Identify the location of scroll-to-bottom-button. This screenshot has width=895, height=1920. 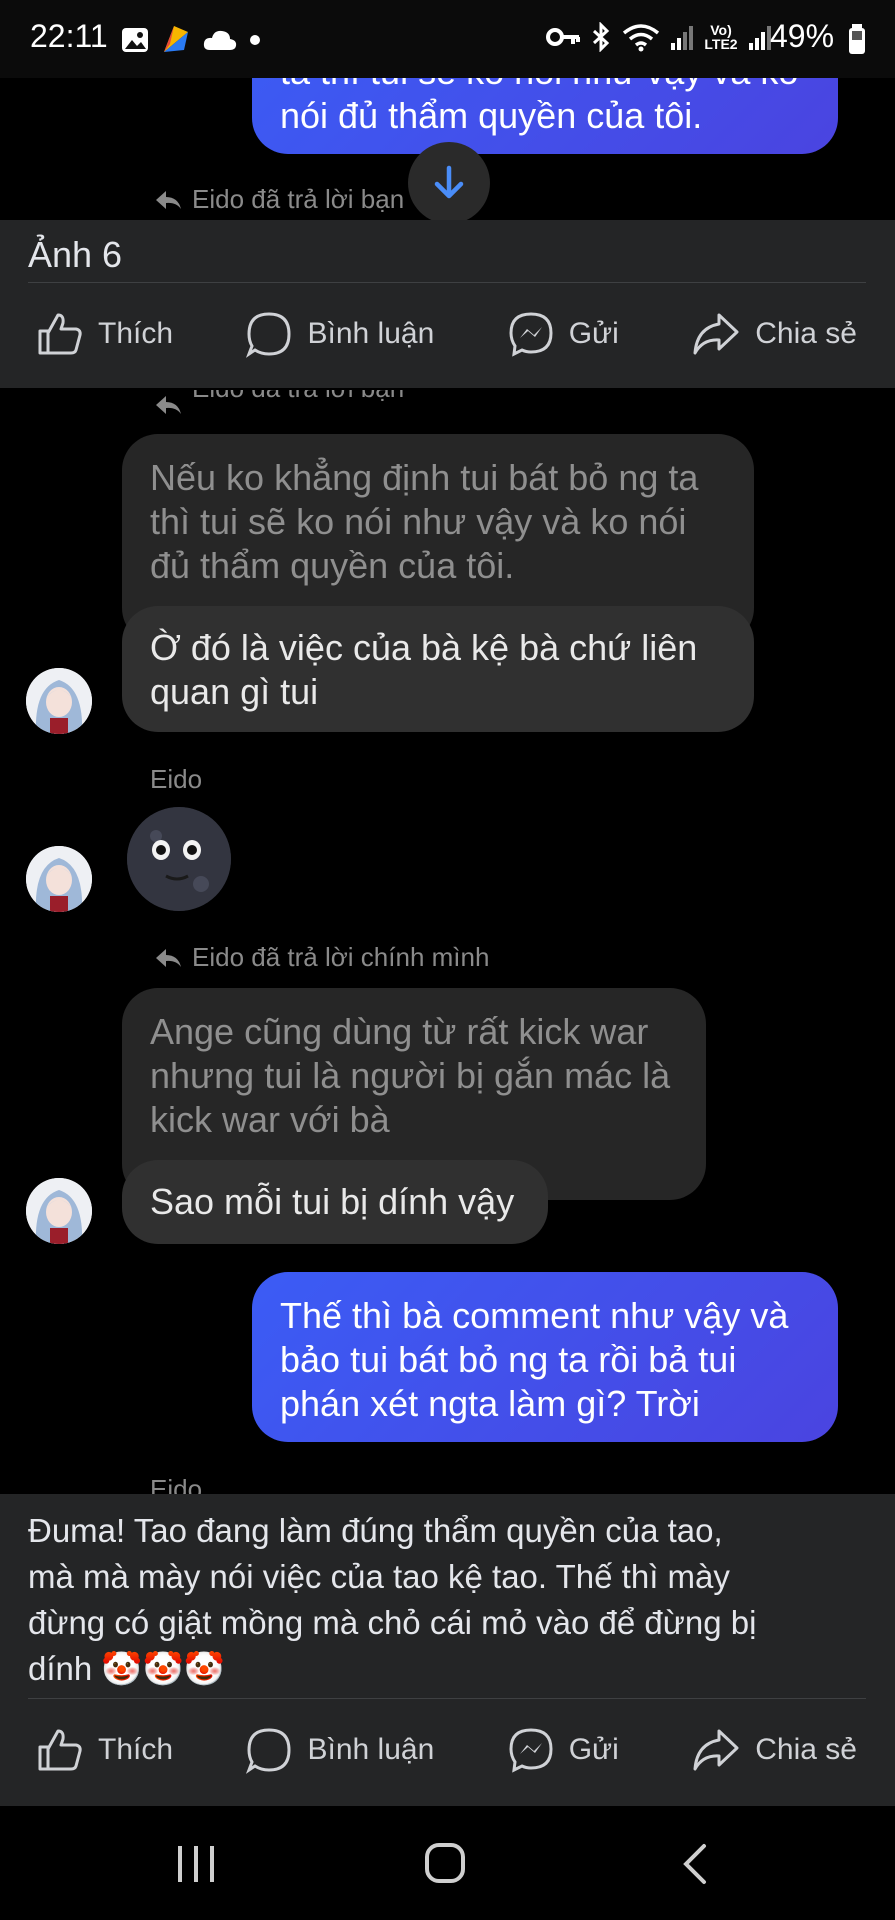
(449, 183).